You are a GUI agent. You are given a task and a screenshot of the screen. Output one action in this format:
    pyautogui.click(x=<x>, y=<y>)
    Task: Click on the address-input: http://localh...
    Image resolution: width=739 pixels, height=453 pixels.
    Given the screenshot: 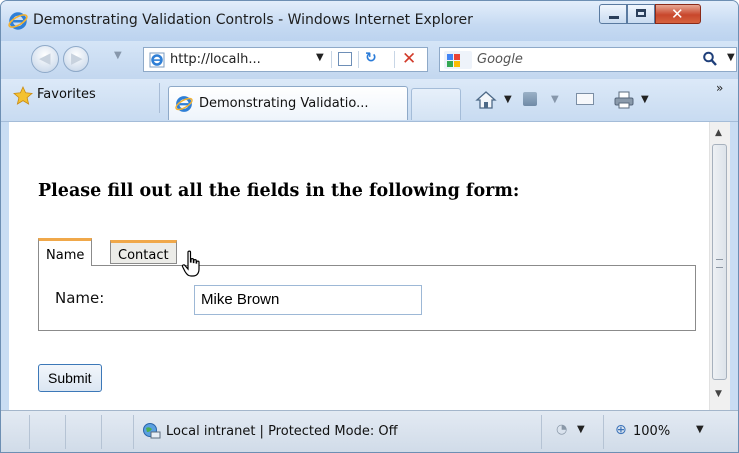 What is the action you would take?
    pyautogui.click(x=215, y=59)
    